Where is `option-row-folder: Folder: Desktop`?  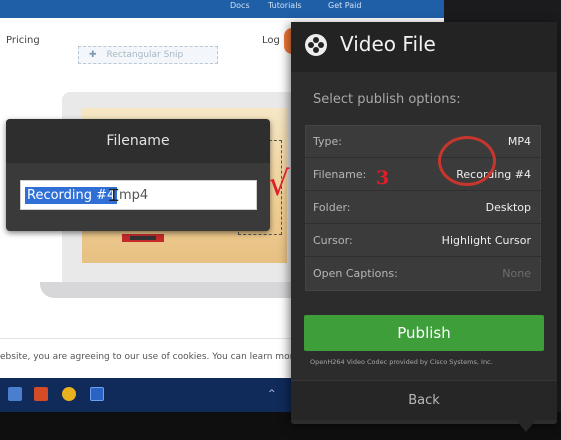 option-row-folder: Folder: Desktop is located at coordinates (423, 207).